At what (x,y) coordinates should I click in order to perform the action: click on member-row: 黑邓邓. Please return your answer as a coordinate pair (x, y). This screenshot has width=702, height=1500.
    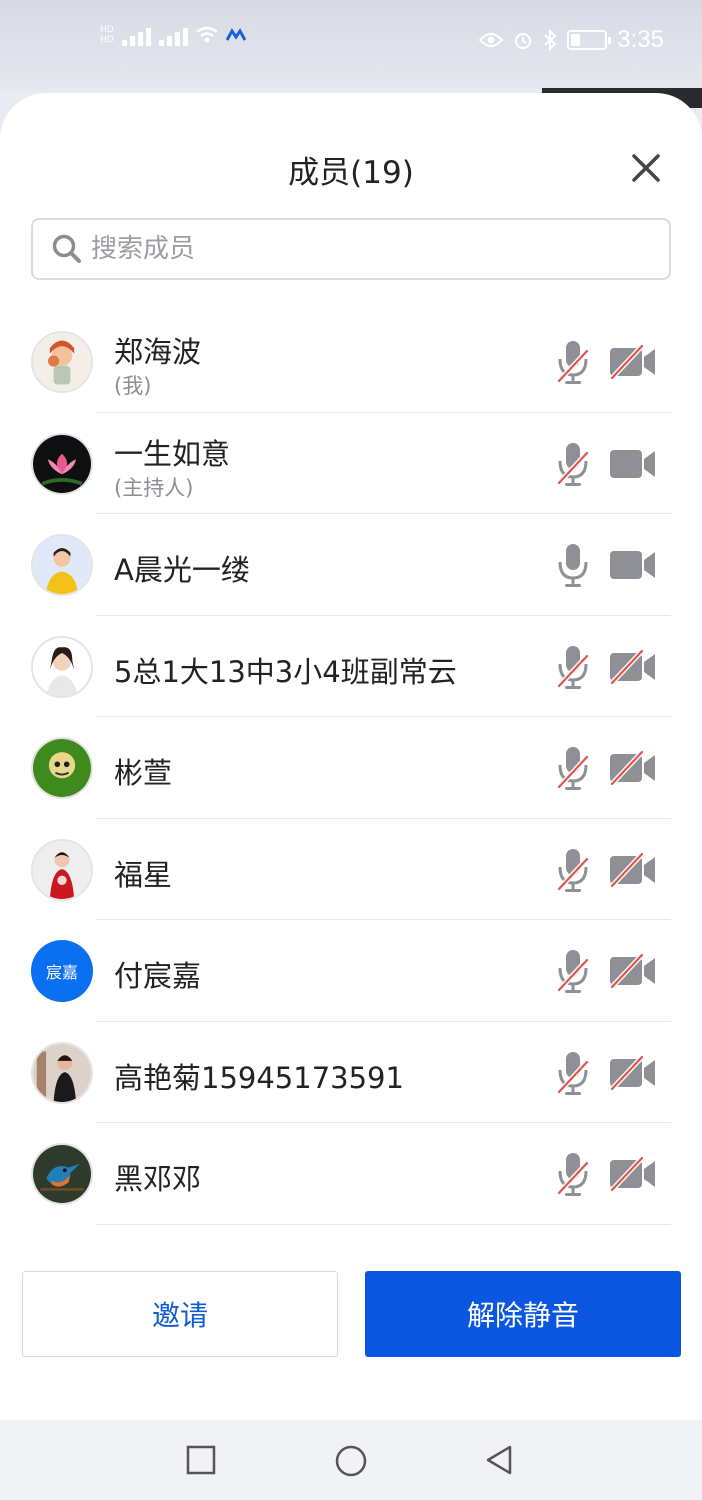
    Looking at the image, I should click on (351, 1174).